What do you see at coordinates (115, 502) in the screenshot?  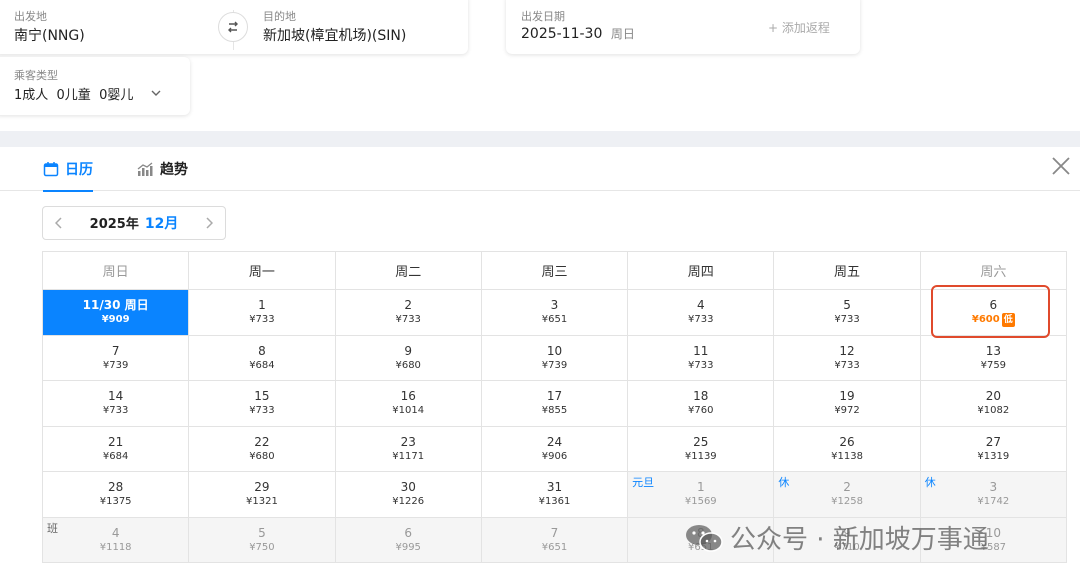 I see `day-price: ¥1375` at bounding box center [115, 502].